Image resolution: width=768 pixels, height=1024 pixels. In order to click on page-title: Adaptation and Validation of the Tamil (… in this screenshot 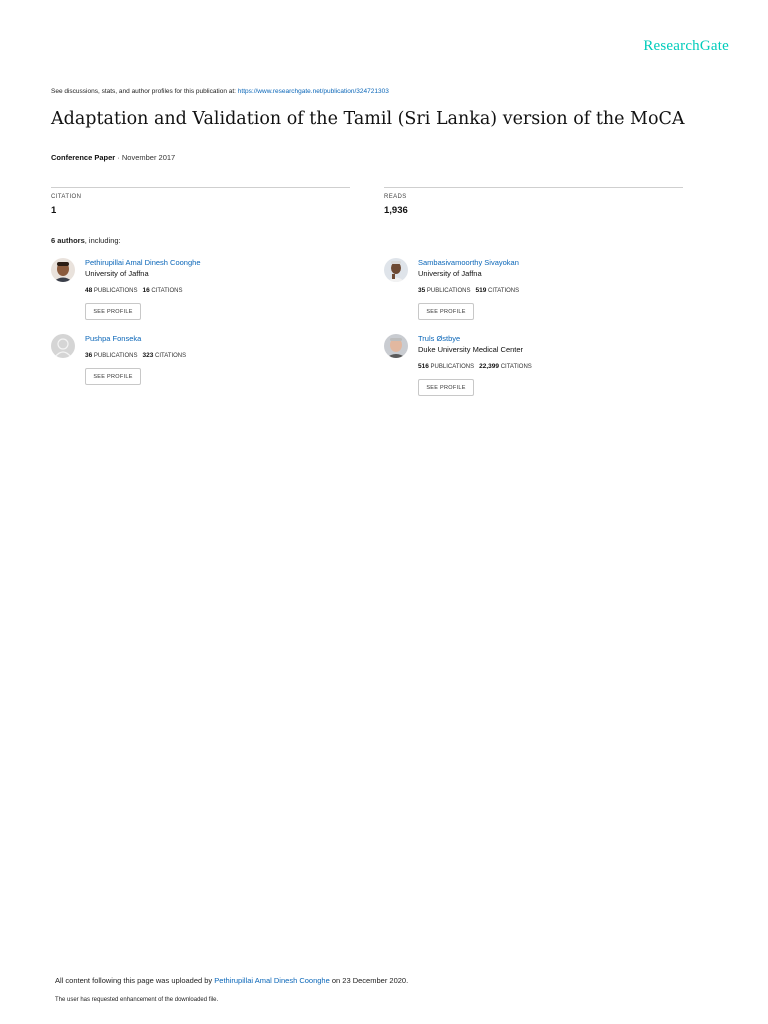, I will do `click(368, 119)`.